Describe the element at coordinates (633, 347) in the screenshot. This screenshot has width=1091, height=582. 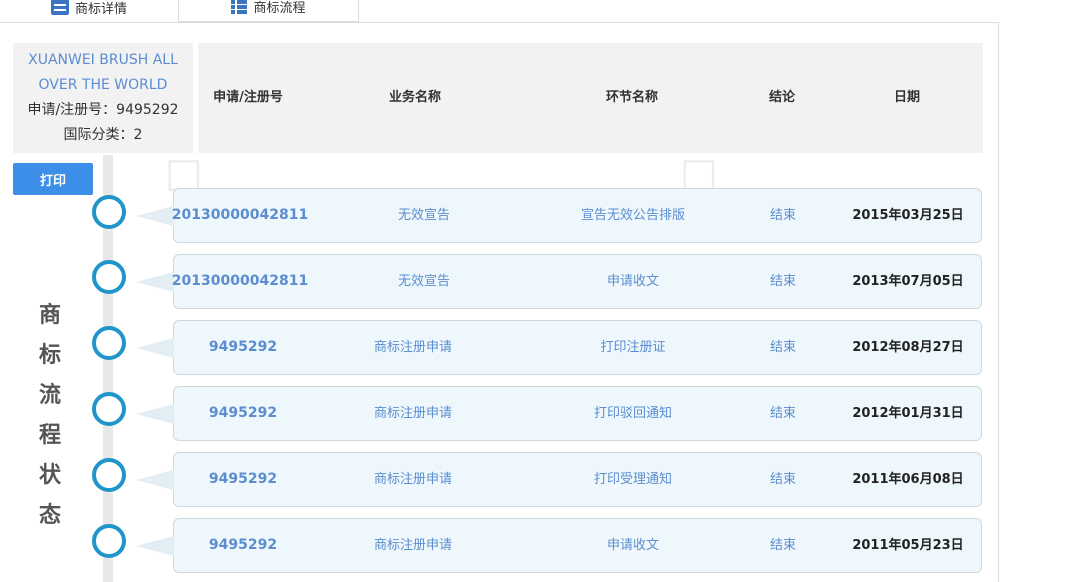
I see `row-step: 打印注册证` at that location.